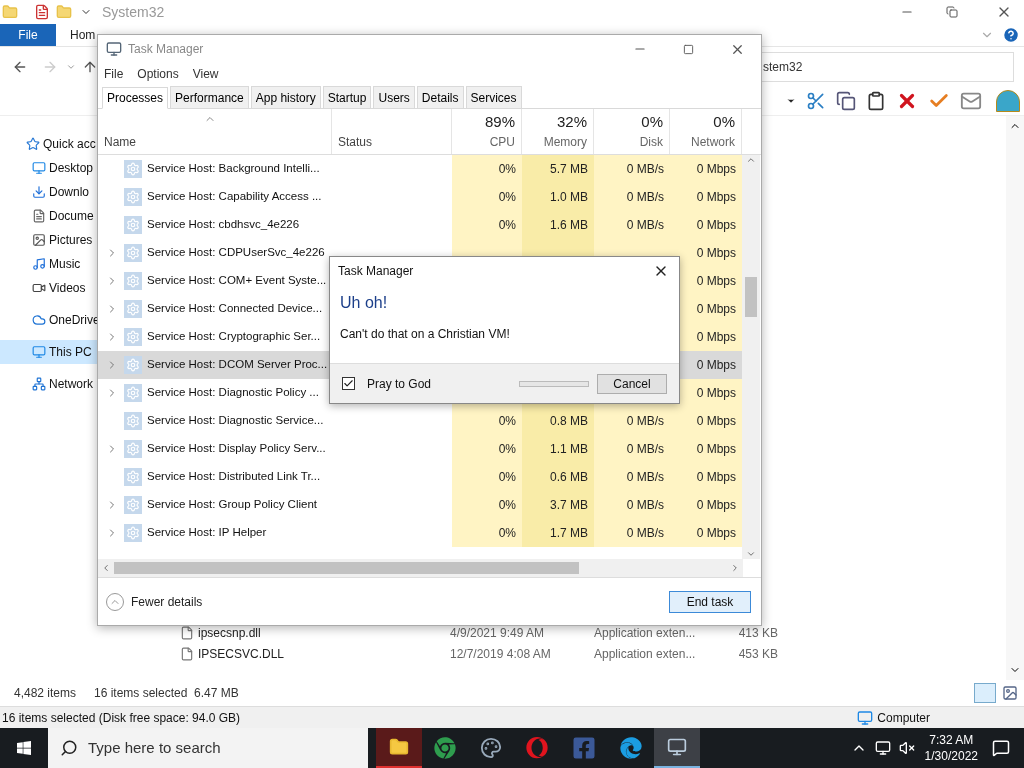  I want to click on checkbox, so click(348, 383).